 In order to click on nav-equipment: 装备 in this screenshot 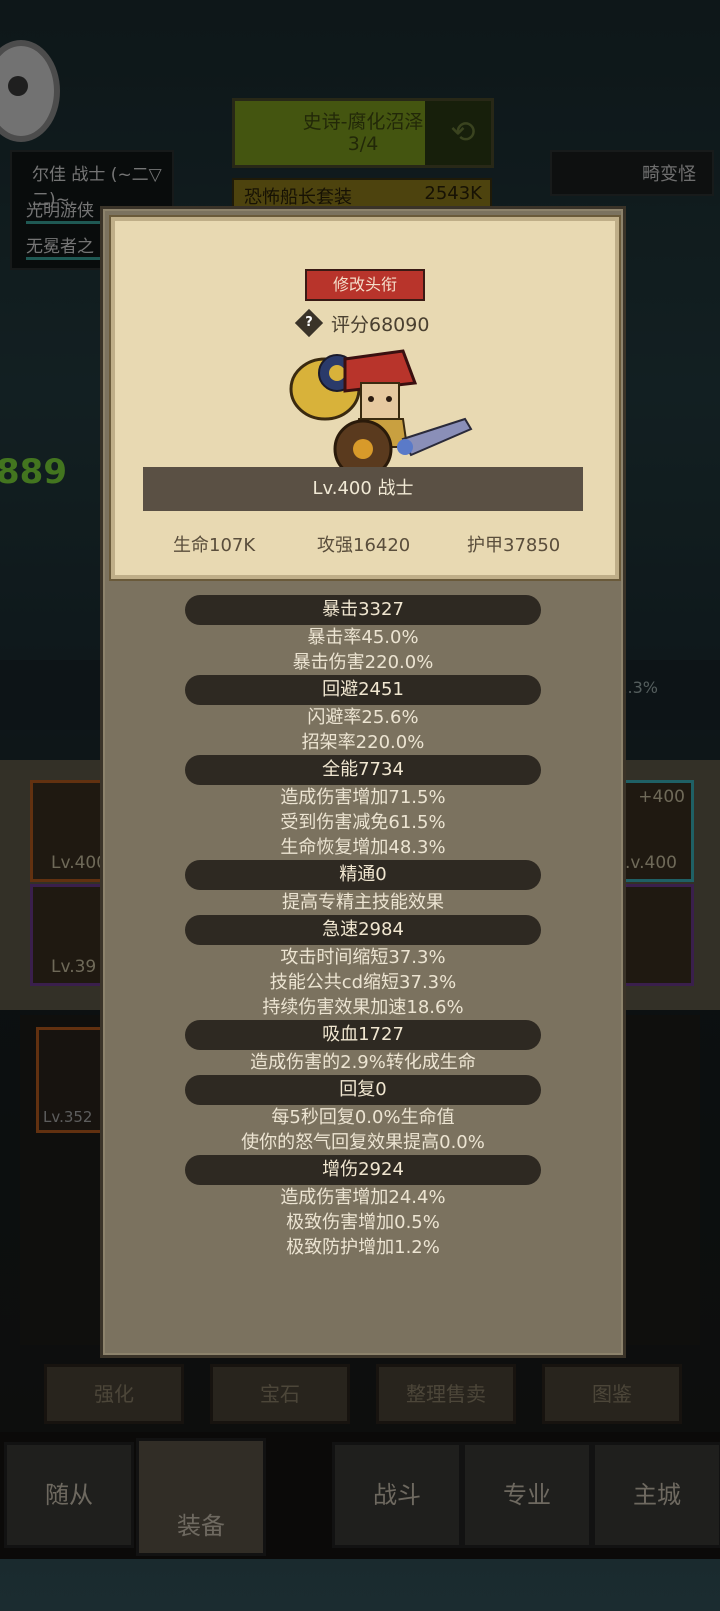, I will do `click(201, 1497)`.